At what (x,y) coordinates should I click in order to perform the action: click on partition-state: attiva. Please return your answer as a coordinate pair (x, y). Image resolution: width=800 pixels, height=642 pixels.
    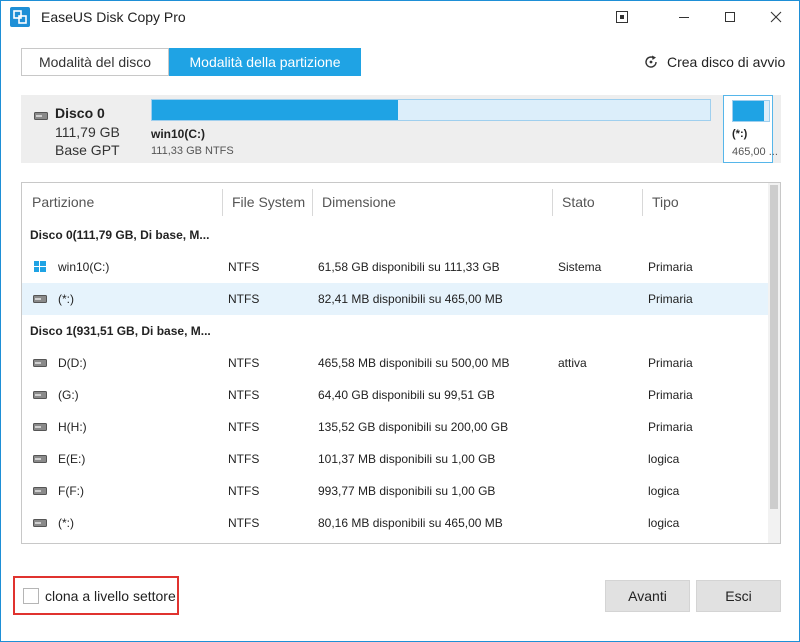
    Looking at the image, I should click on (572, 363).